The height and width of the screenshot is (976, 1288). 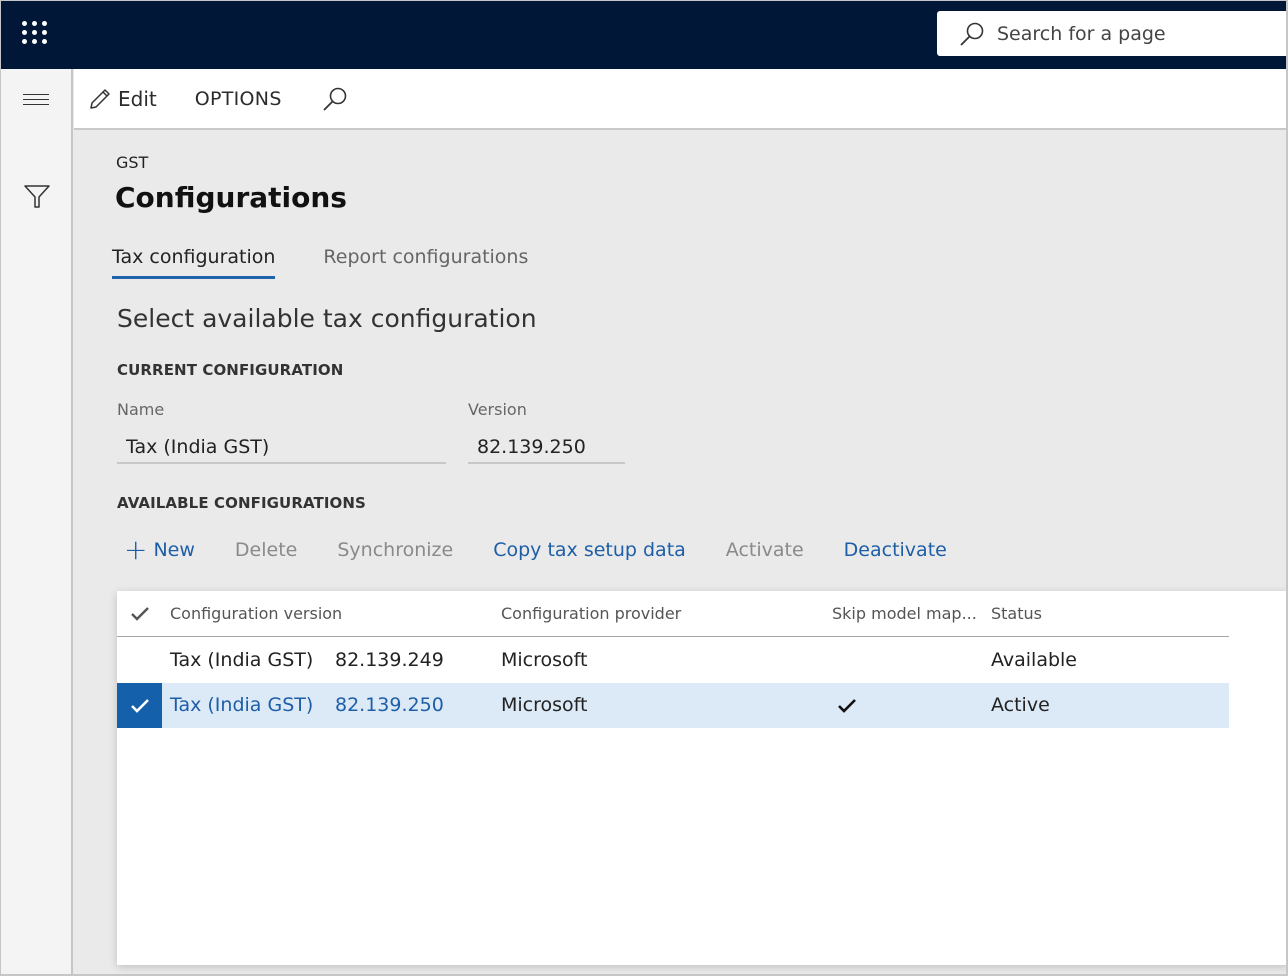 I want to click on new-label: New, so click(x=174, y=550).